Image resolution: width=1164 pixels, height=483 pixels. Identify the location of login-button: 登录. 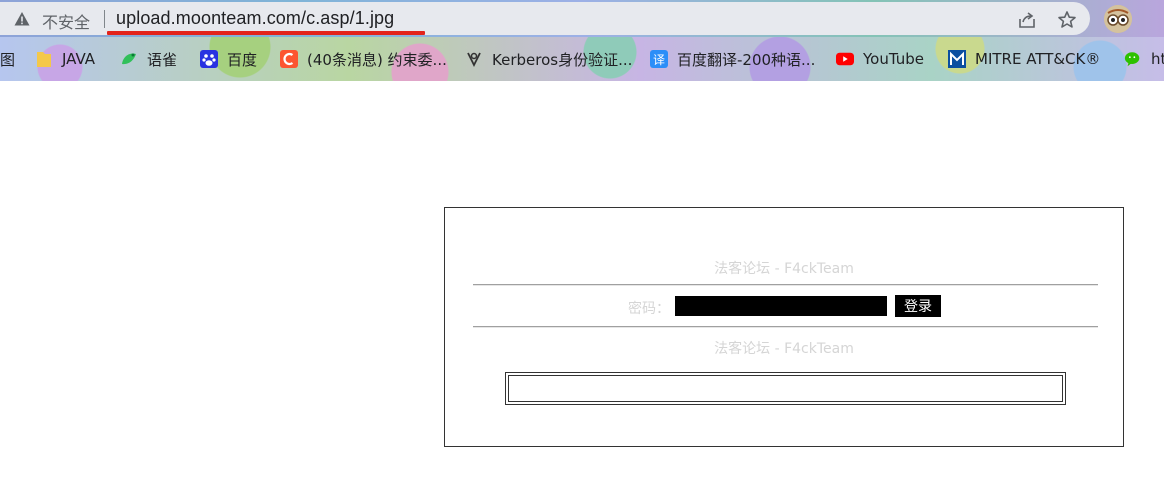
(918, 306).